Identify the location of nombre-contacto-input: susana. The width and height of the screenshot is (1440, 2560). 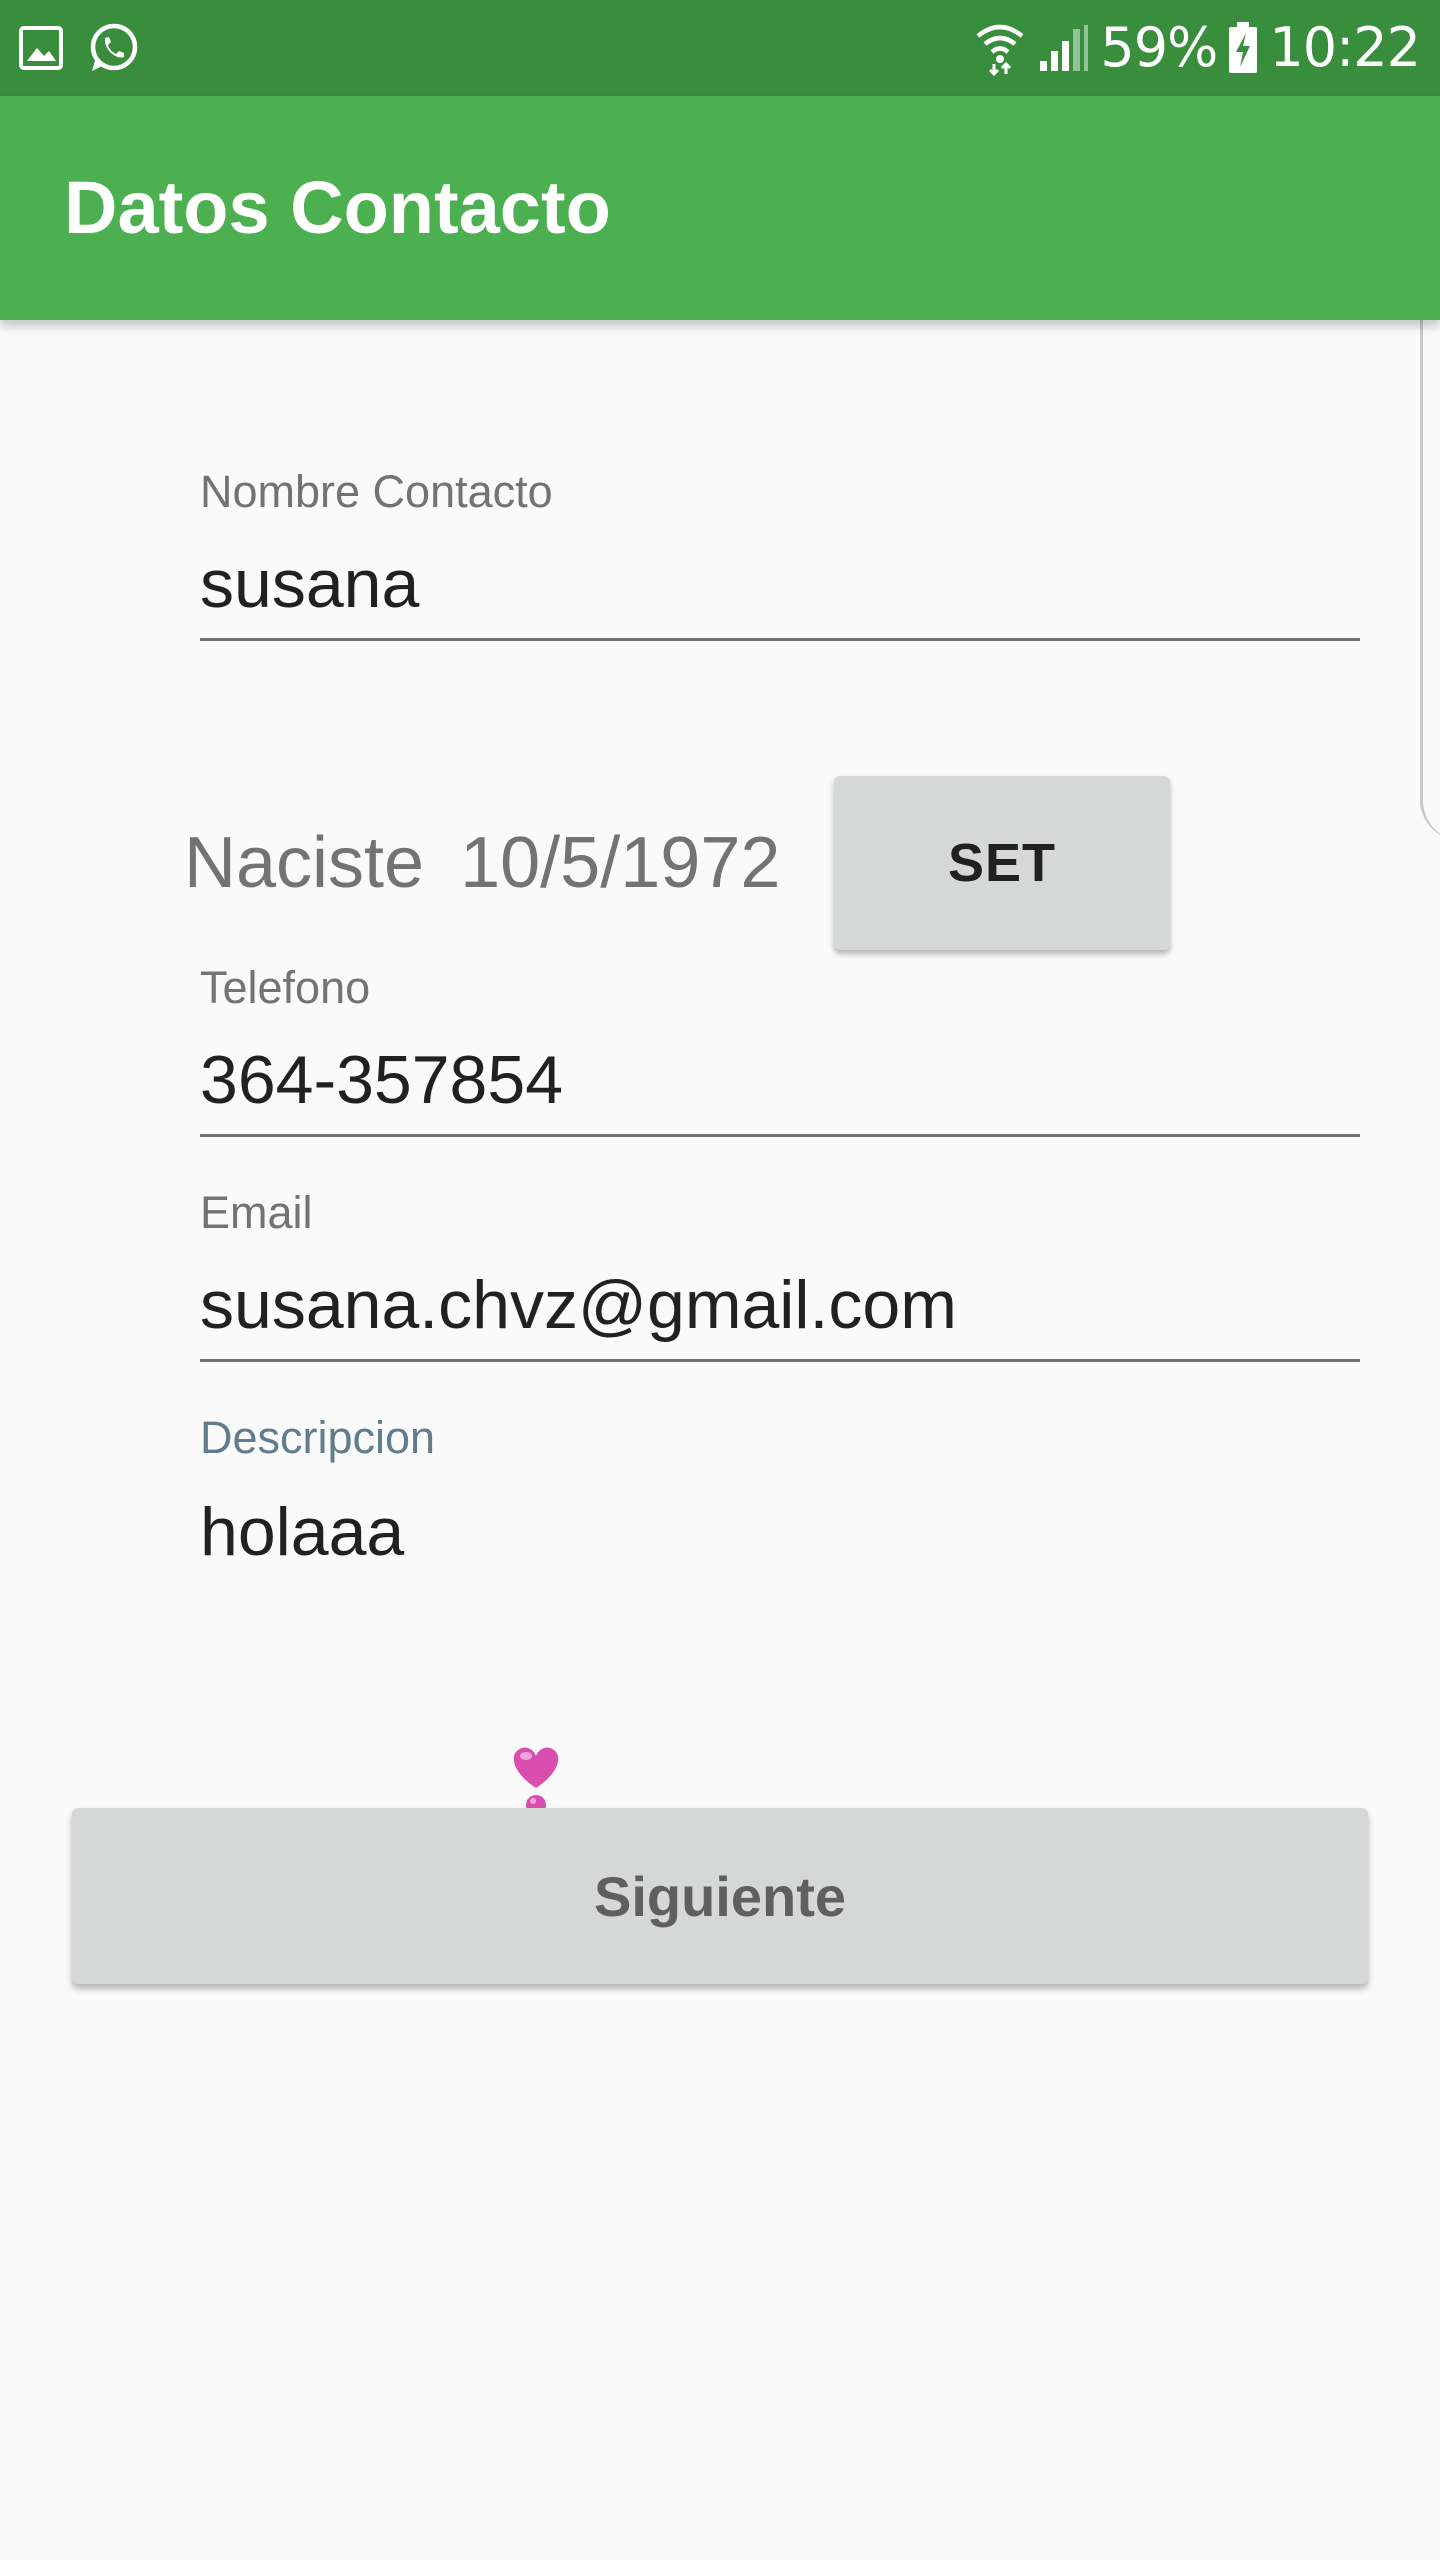
(780, 584).